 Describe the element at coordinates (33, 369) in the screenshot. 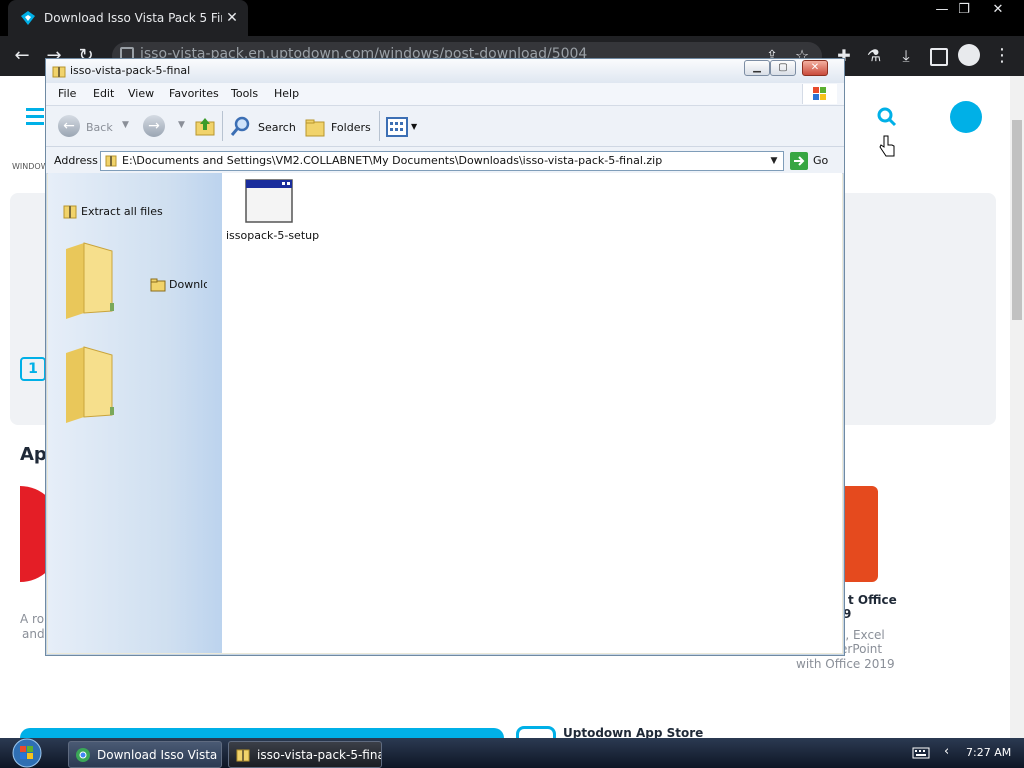

I see `step-badge: 1` at that location.